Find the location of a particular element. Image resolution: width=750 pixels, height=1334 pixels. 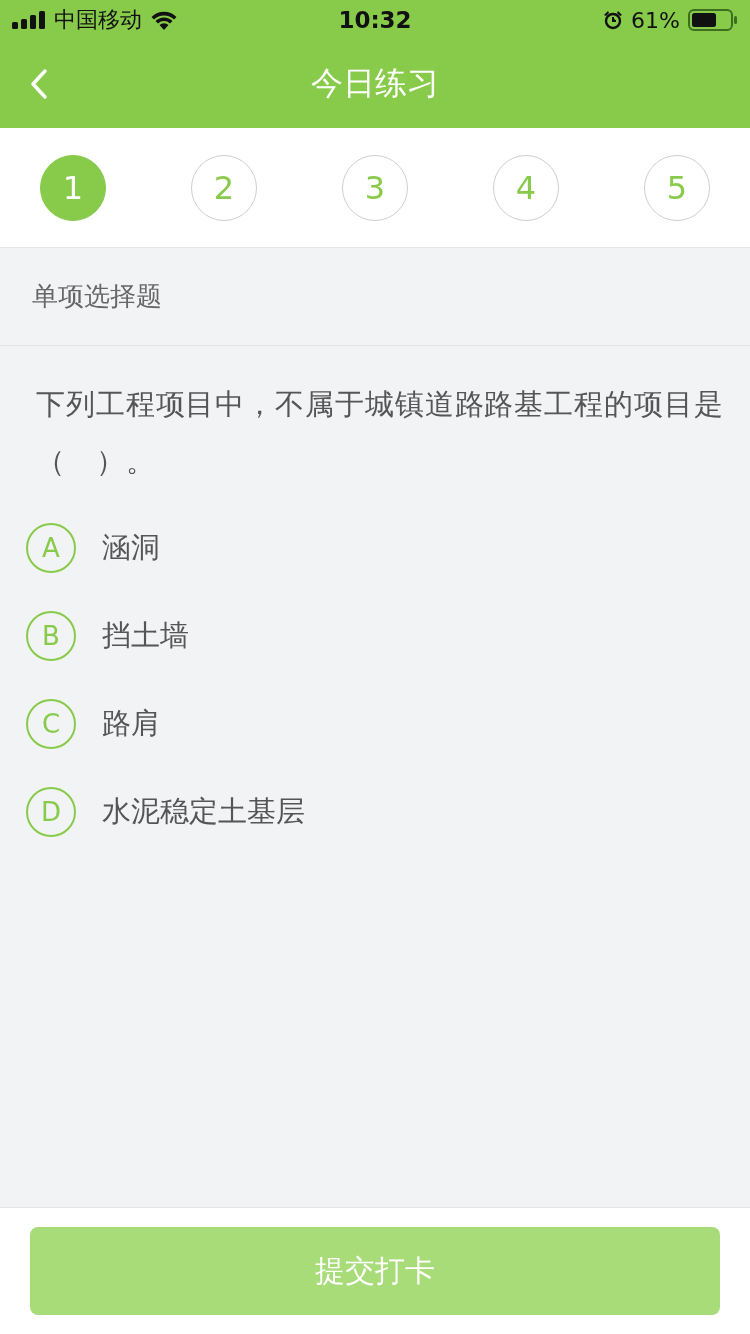

option-text: 水泥稳定土基层 is located at coordinates (203, 811).